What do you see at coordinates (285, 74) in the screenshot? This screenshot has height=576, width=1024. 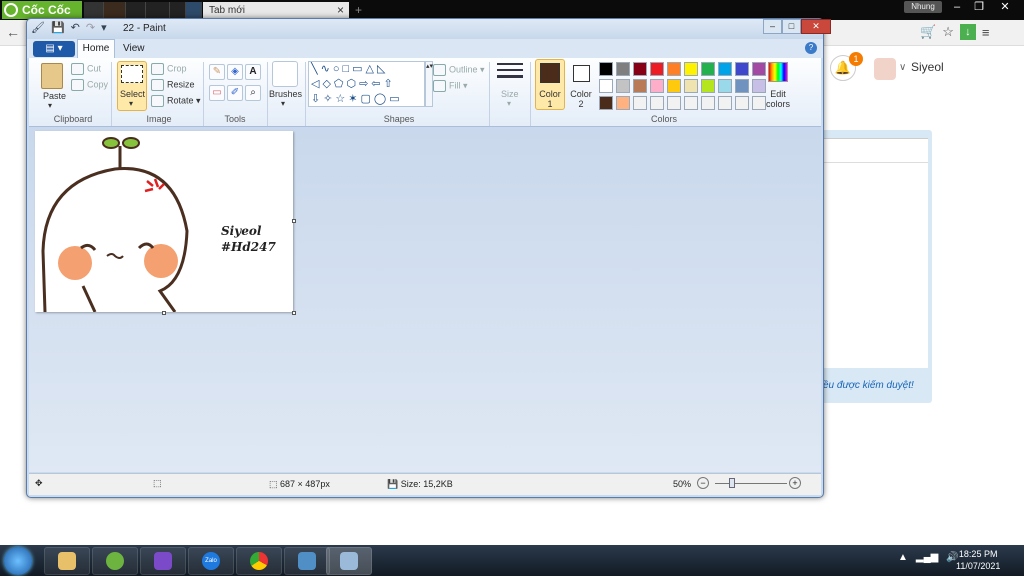 I see `brush-icon` at bounding box center [285, 74].